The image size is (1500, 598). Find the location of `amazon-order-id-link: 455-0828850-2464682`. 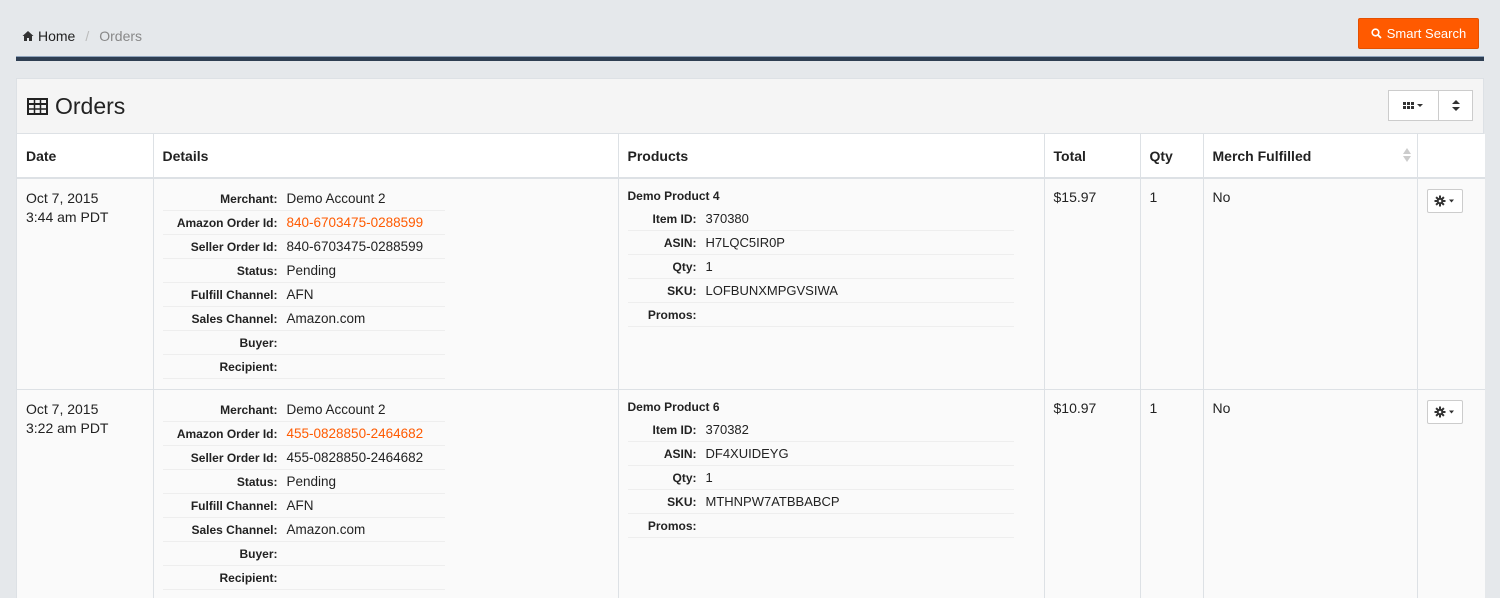

amazon-order-id-link: 455-0828850-2464682 is located at coordinates (355, 433).